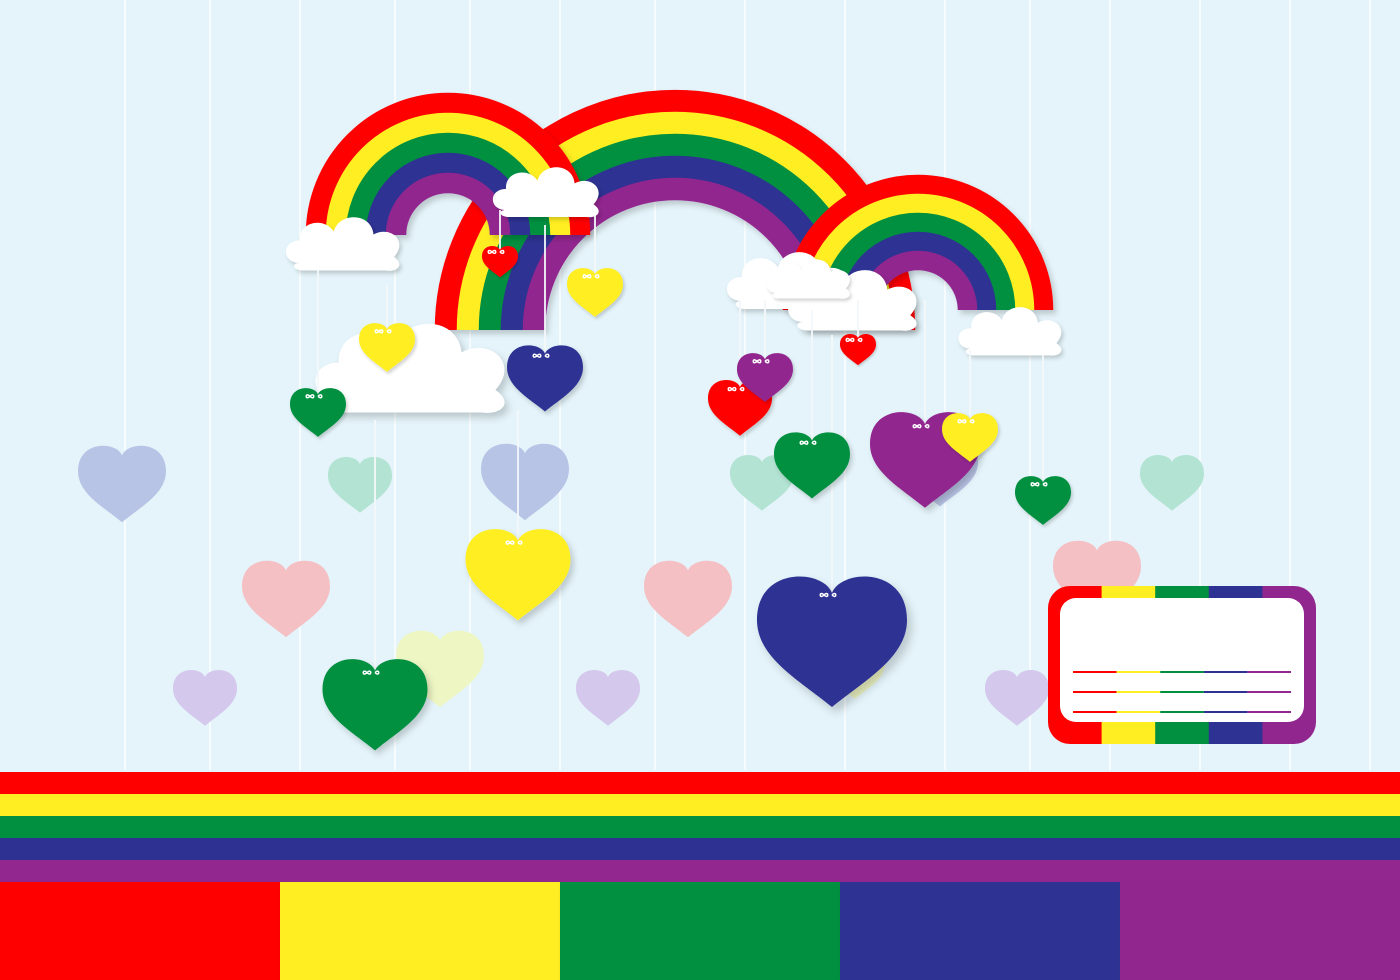  What do you see at coordinates (980, 931) in the screenshot?
I see `swatch-blue` at bounding box center [980, 931].